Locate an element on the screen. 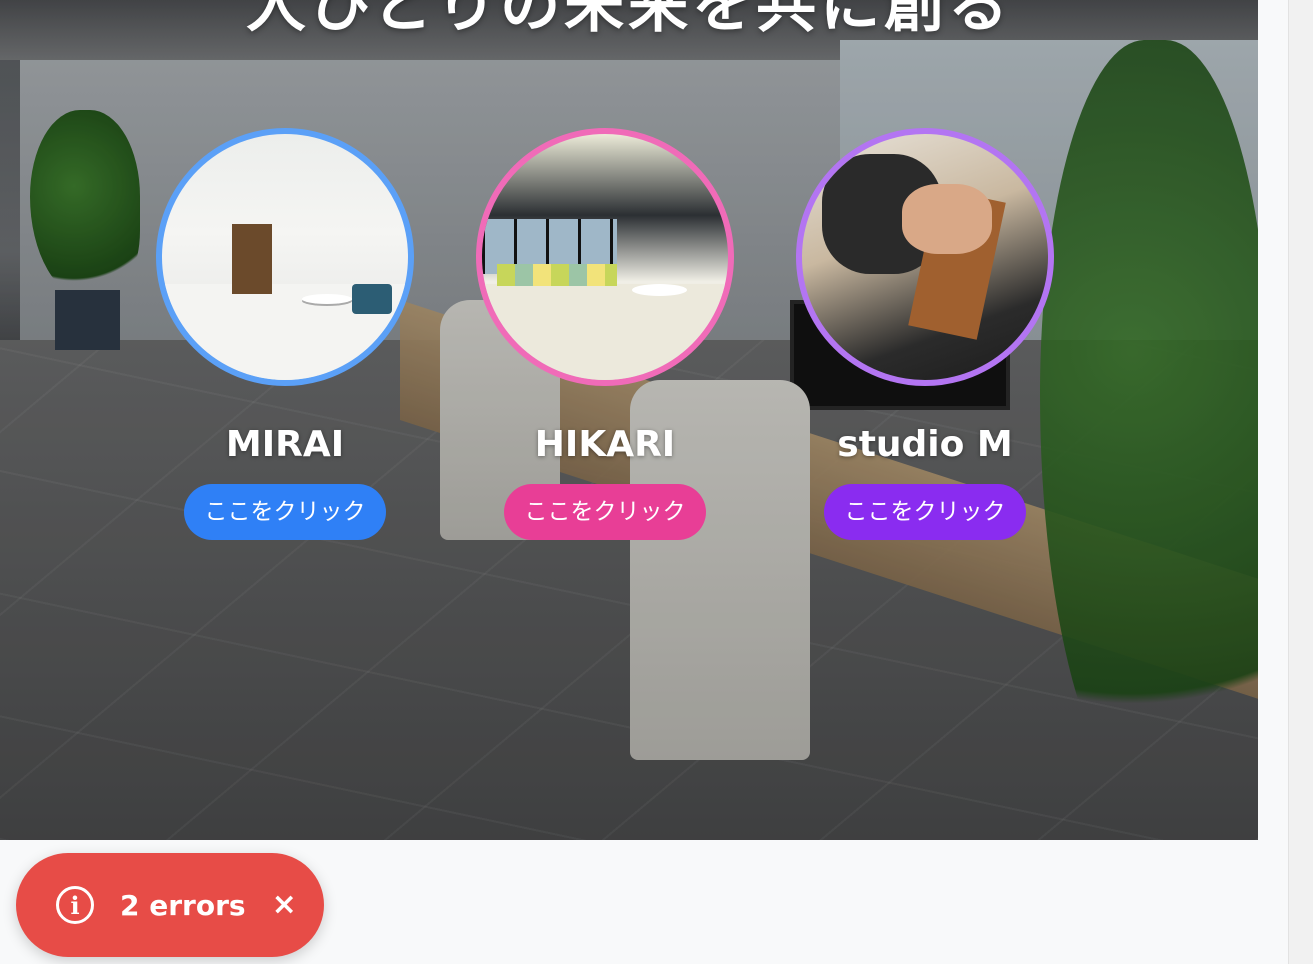 The width and height of the screenshot is (1313, 964). error-toast: i 2 errors × is located at coordinates (170, 905).